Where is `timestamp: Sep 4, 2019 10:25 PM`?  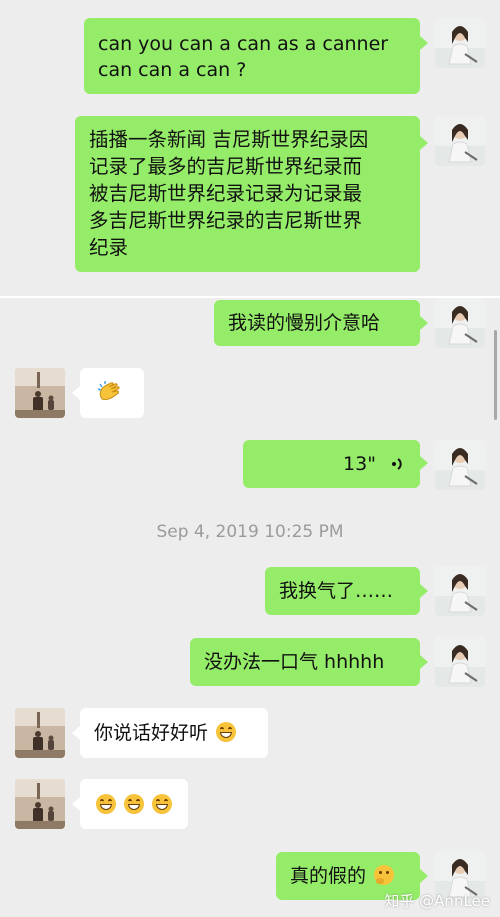 timestamp: Sep 4, 2019 10:25 PM is located at coordinates (250, 532).